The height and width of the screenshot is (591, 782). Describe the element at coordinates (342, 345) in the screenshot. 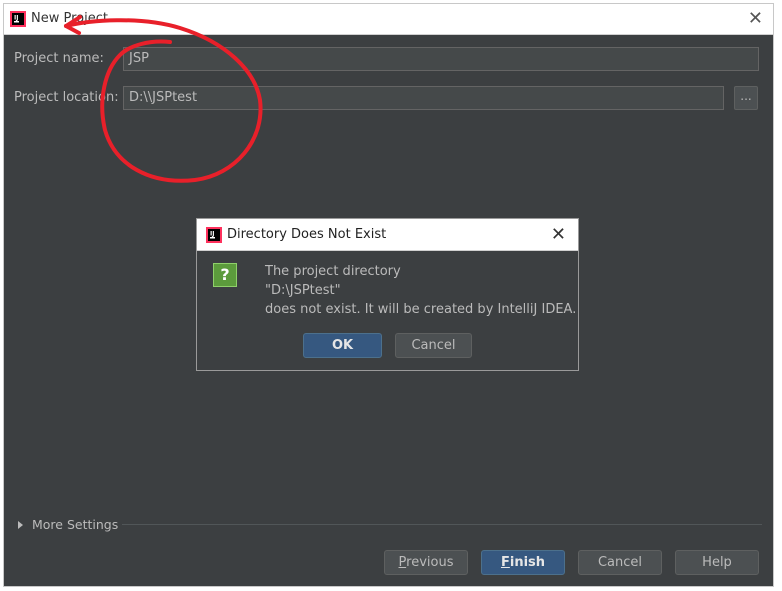

I see `ok-button: OK` at that location.